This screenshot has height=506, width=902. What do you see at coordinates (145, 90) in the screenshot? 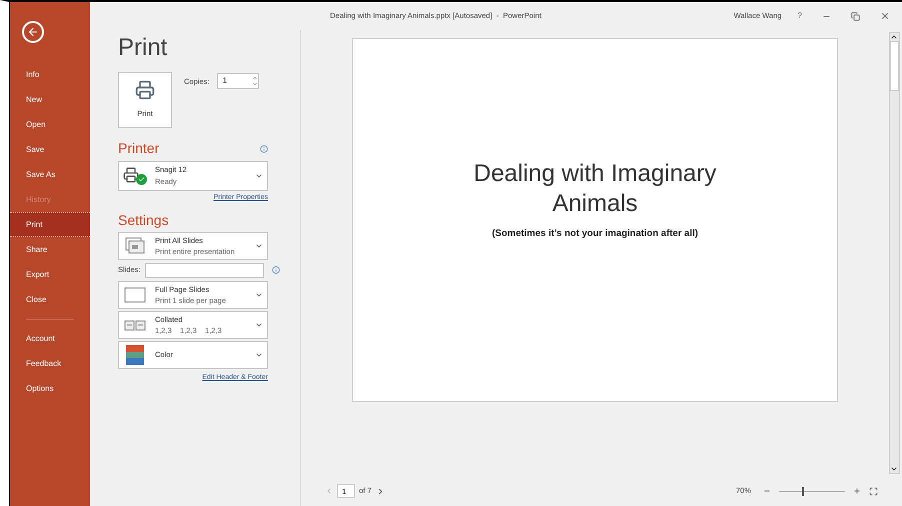
I see `printer-icon` at bounding box center [145, 90].